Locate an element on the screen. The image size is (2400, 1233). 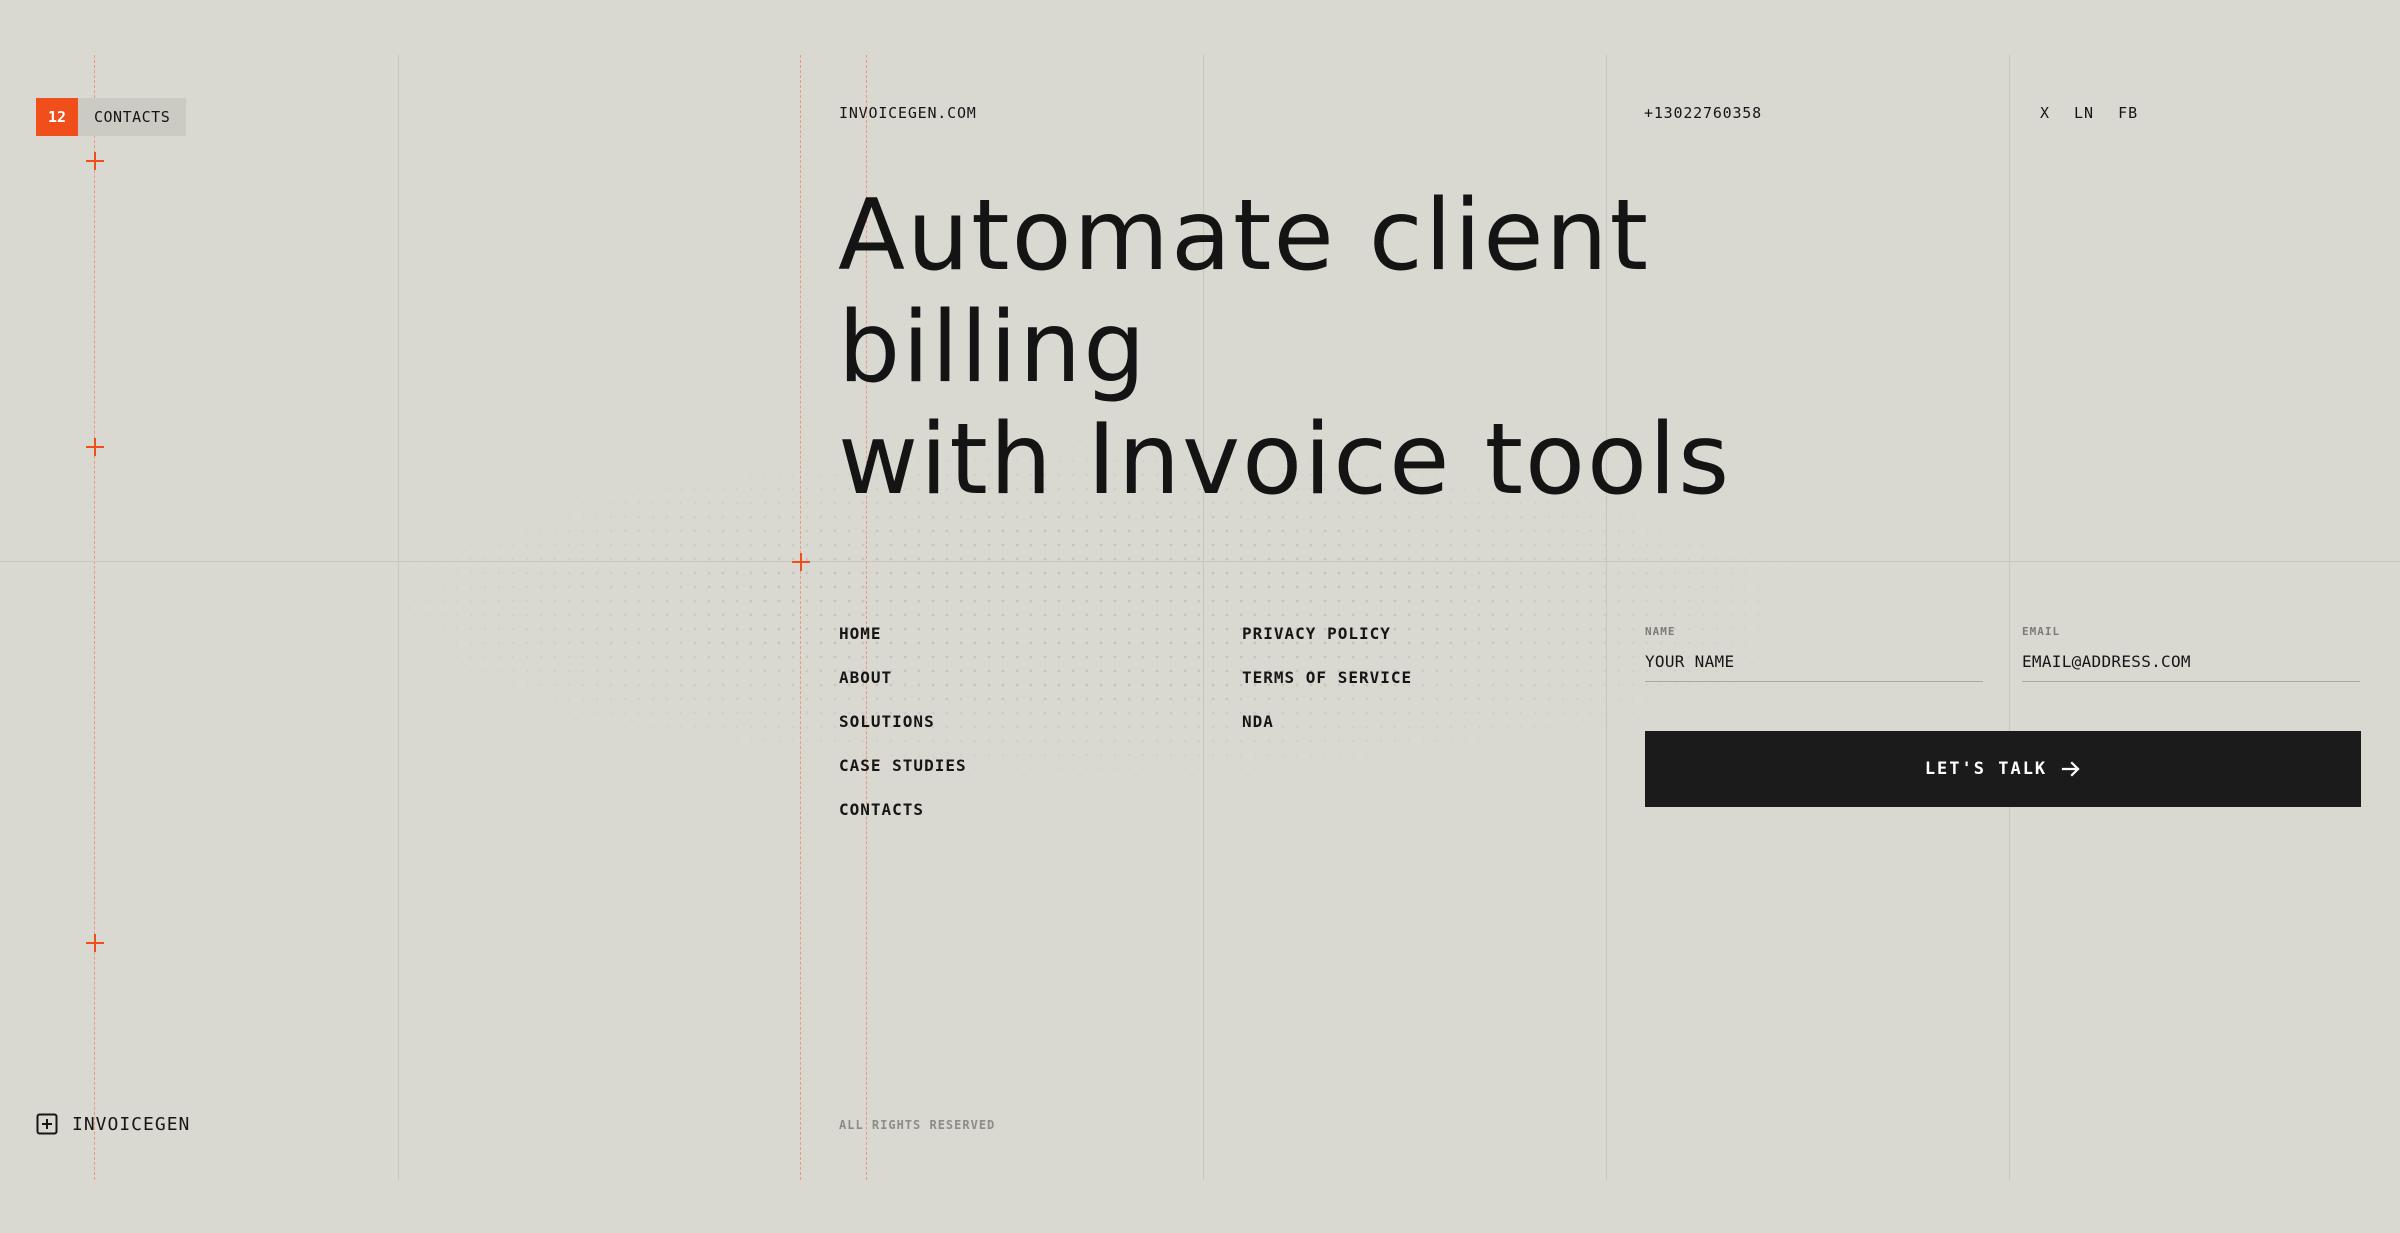
nav-case-studies: CASE STUDIES is located at coordinates (903, 778).